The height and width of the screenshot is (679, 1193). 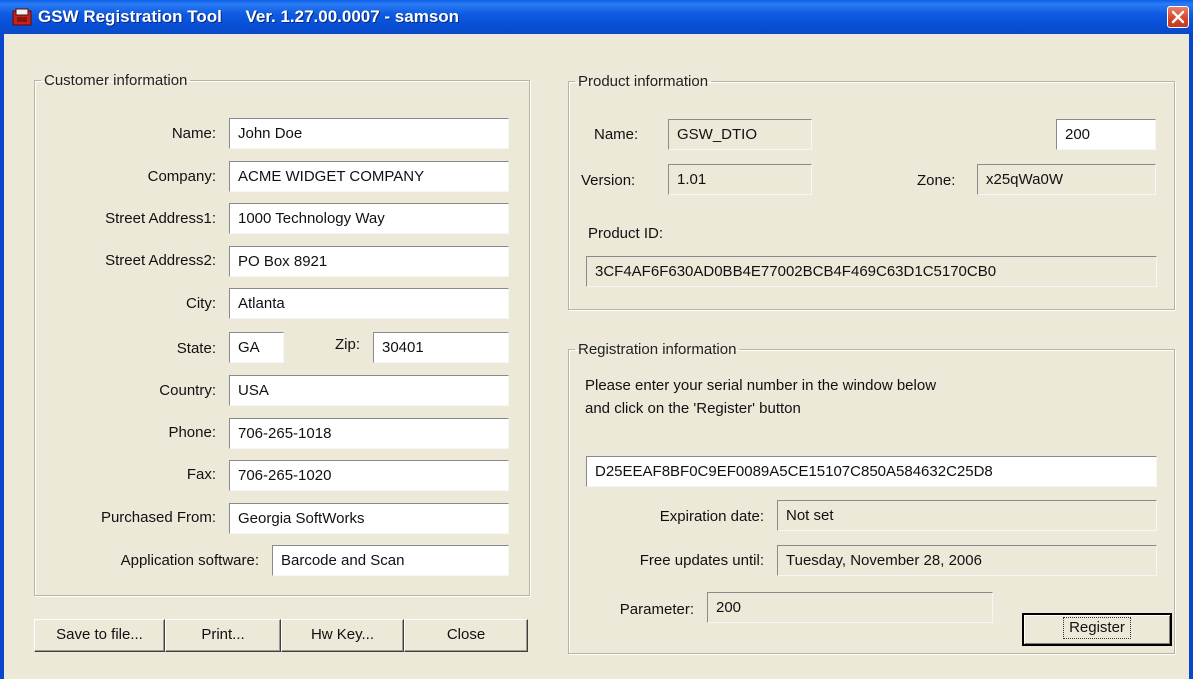 What do you see at coordinates (193, 133) in the screenshot?
I see `name-label: Name:` at bounding box center [193, 133].